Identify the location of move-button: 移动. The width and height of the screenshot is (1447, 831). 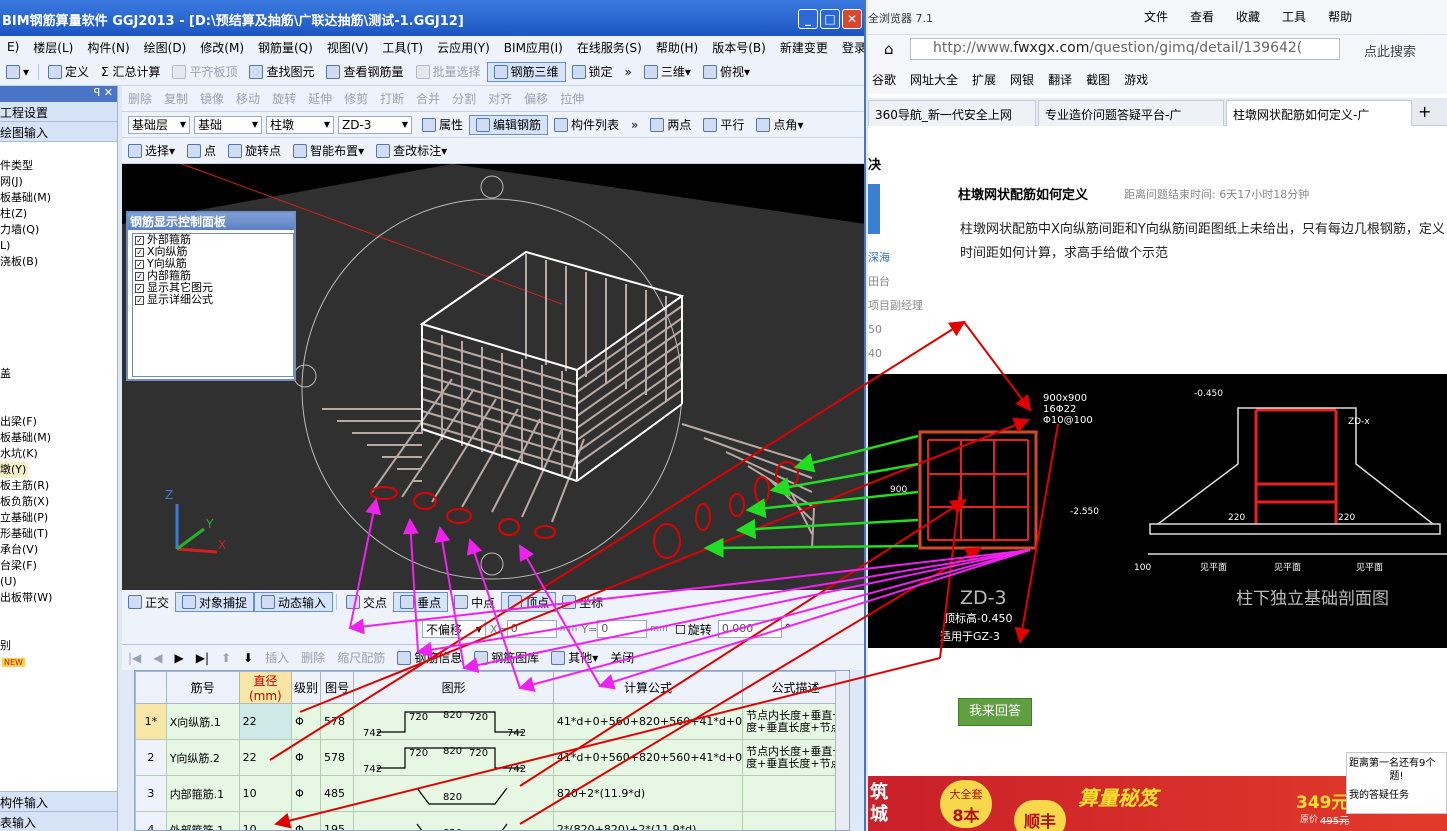
(248, 99).